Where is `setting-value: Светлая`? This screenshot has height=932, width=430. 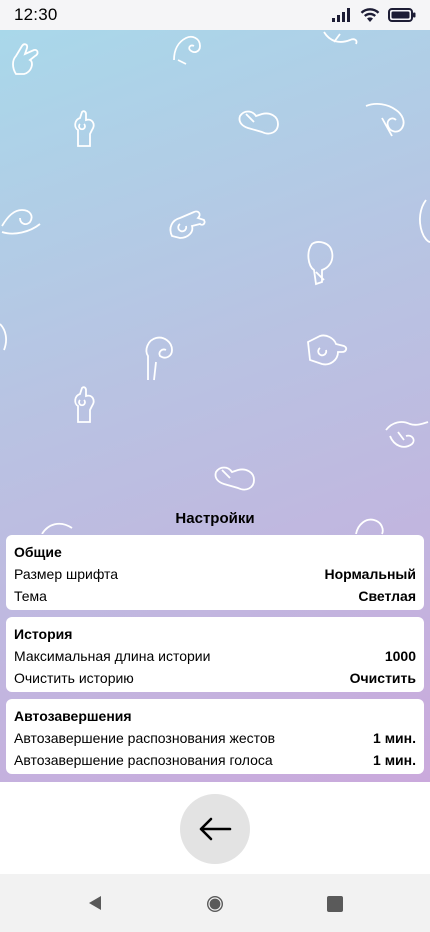 setting-value: Светлая is located at coordinates (387, 596).